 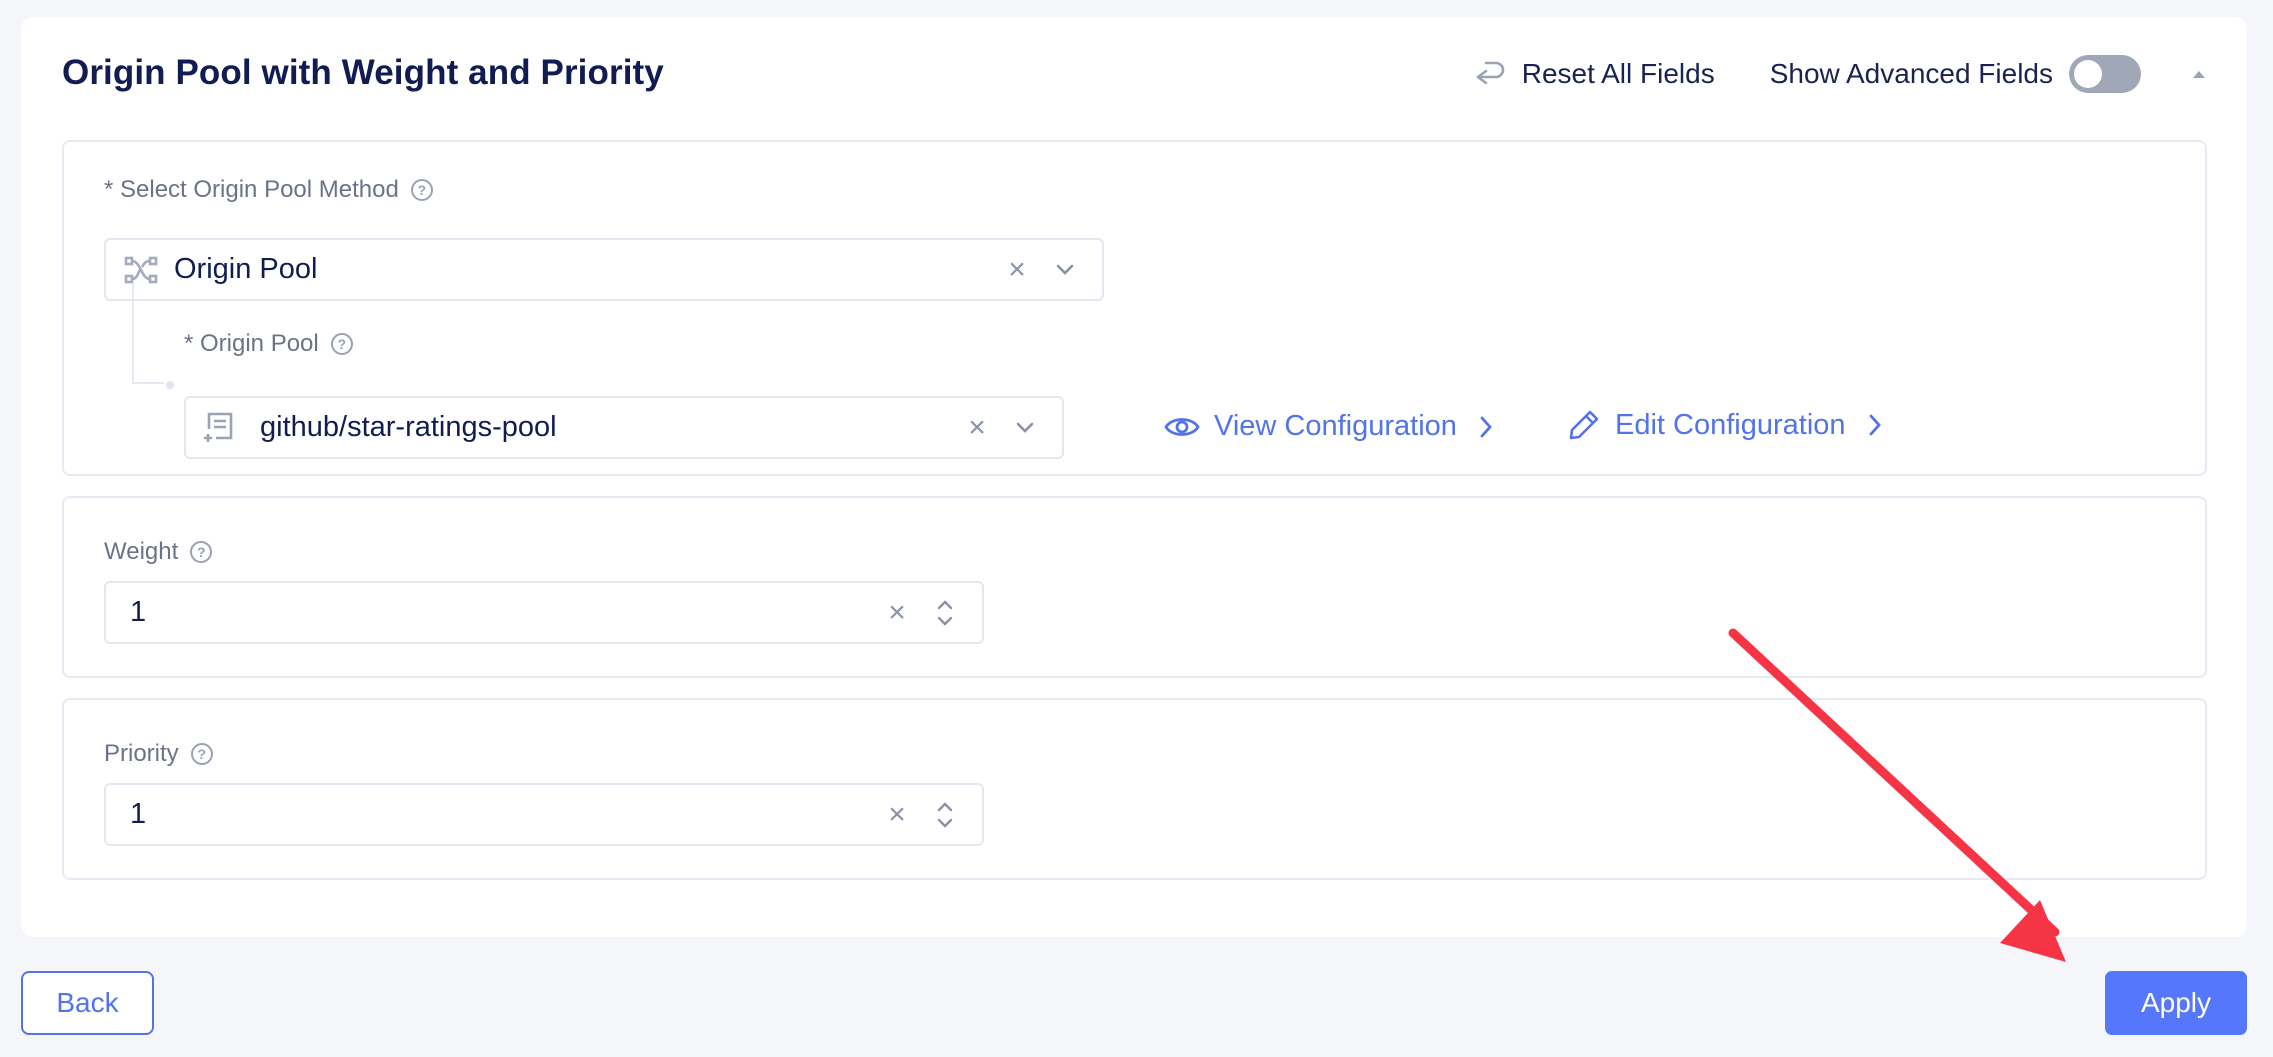 I want to click on undo-icon, so click(x=1490, y=73).